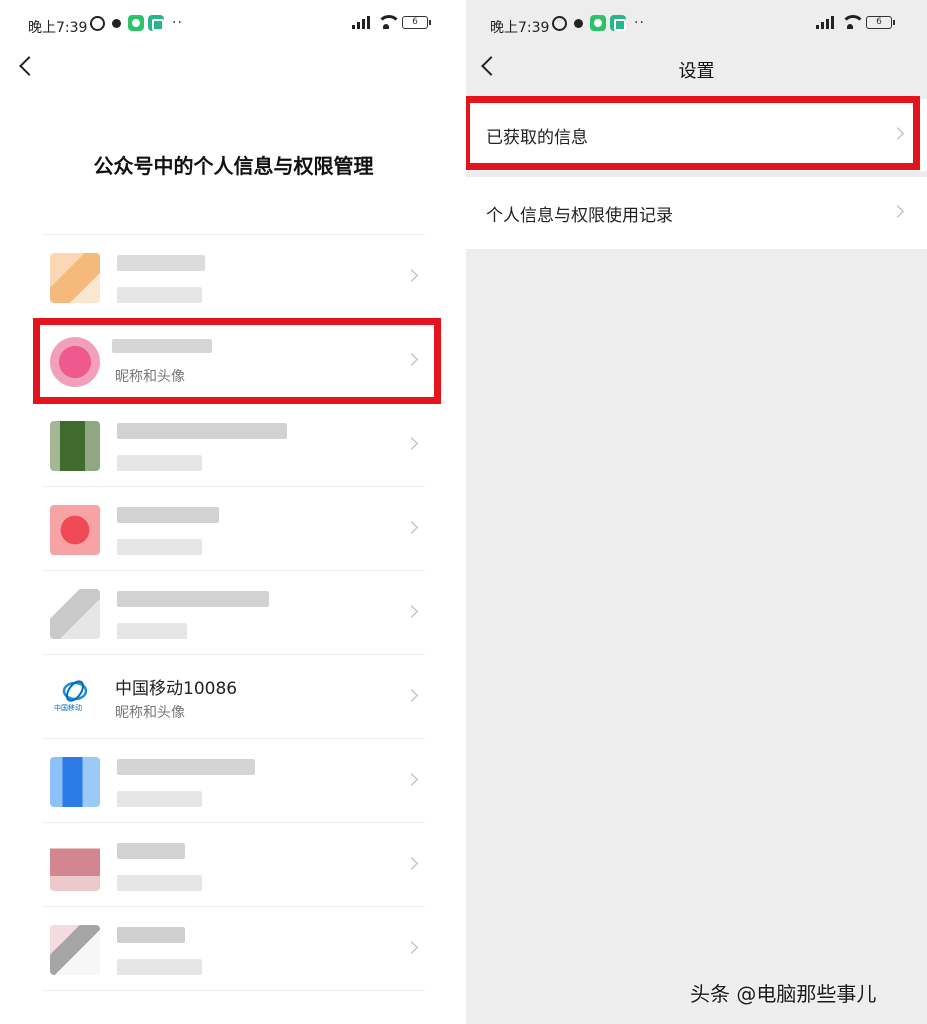 The width and height of the screenshot is (927, 1024). I want to click on account-name: 中国移动10086, so click(176, 689).